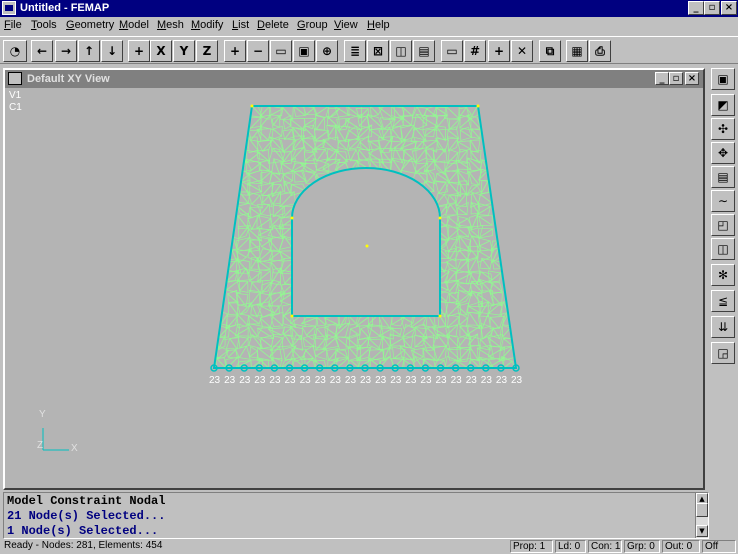  What do you see at coordinates (86, 501) in the screenshot?
I see `message-line-1: Model Constraint Nodal` at bounding box center [86, 501].